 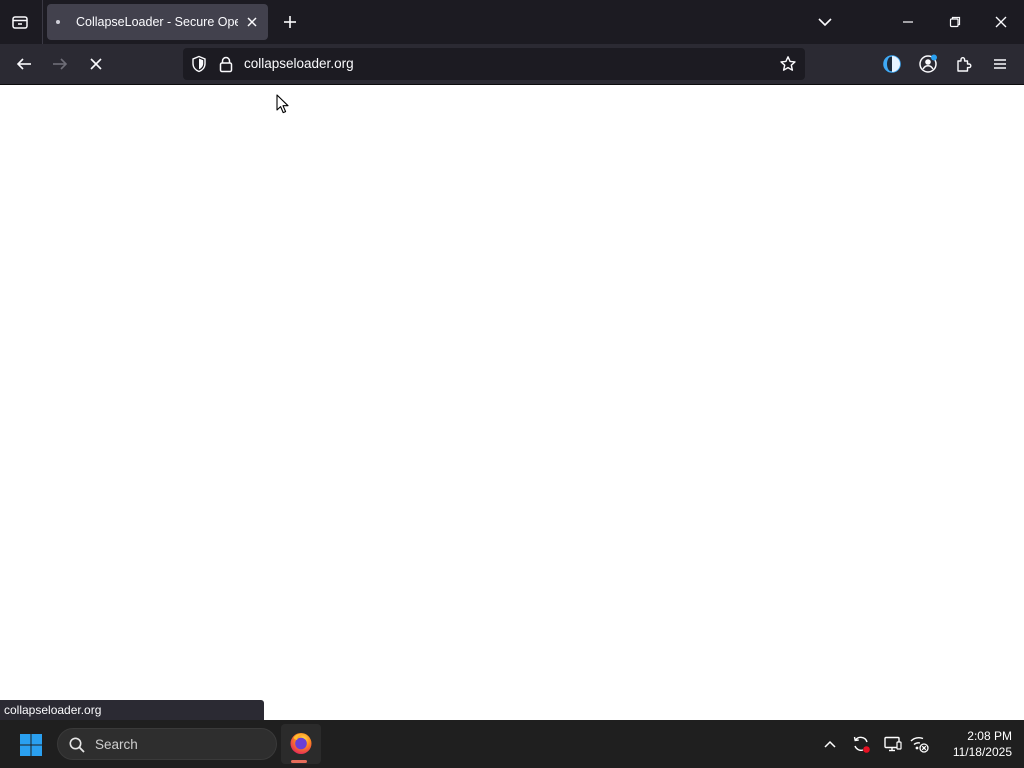 I want to click on back-button, so click(x=24, y=64).